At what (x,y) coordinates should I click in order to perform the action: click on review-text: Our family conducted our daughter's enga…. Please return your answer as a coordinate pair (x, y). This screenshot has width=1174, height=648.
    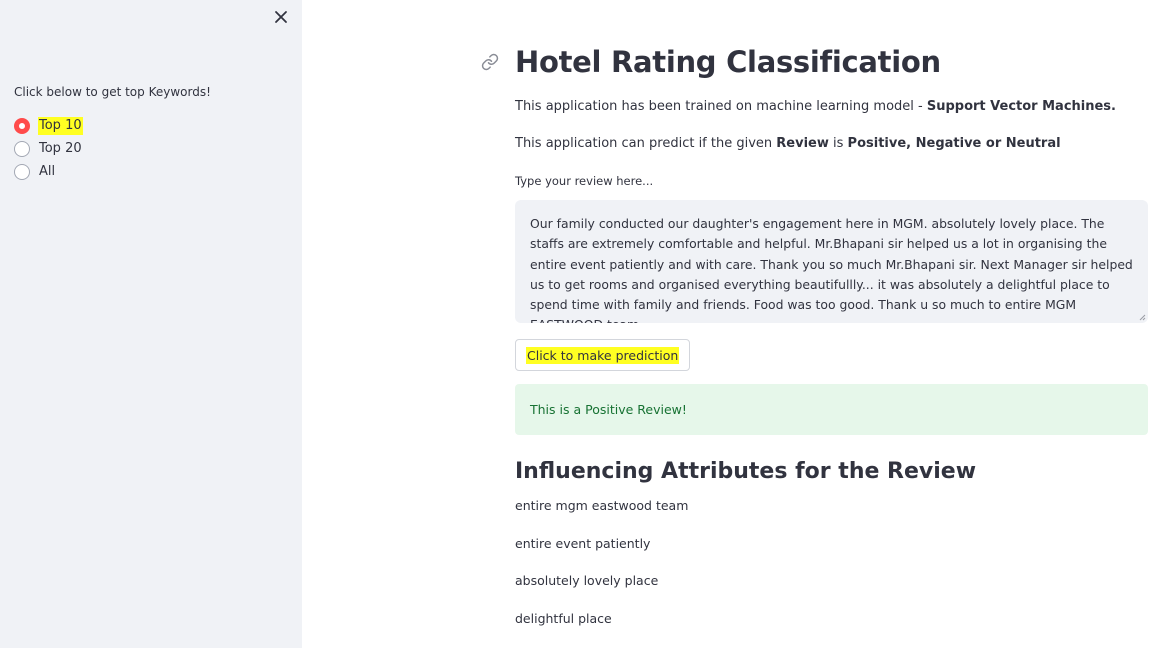
    Looking at the image, I should click on (831, 269).